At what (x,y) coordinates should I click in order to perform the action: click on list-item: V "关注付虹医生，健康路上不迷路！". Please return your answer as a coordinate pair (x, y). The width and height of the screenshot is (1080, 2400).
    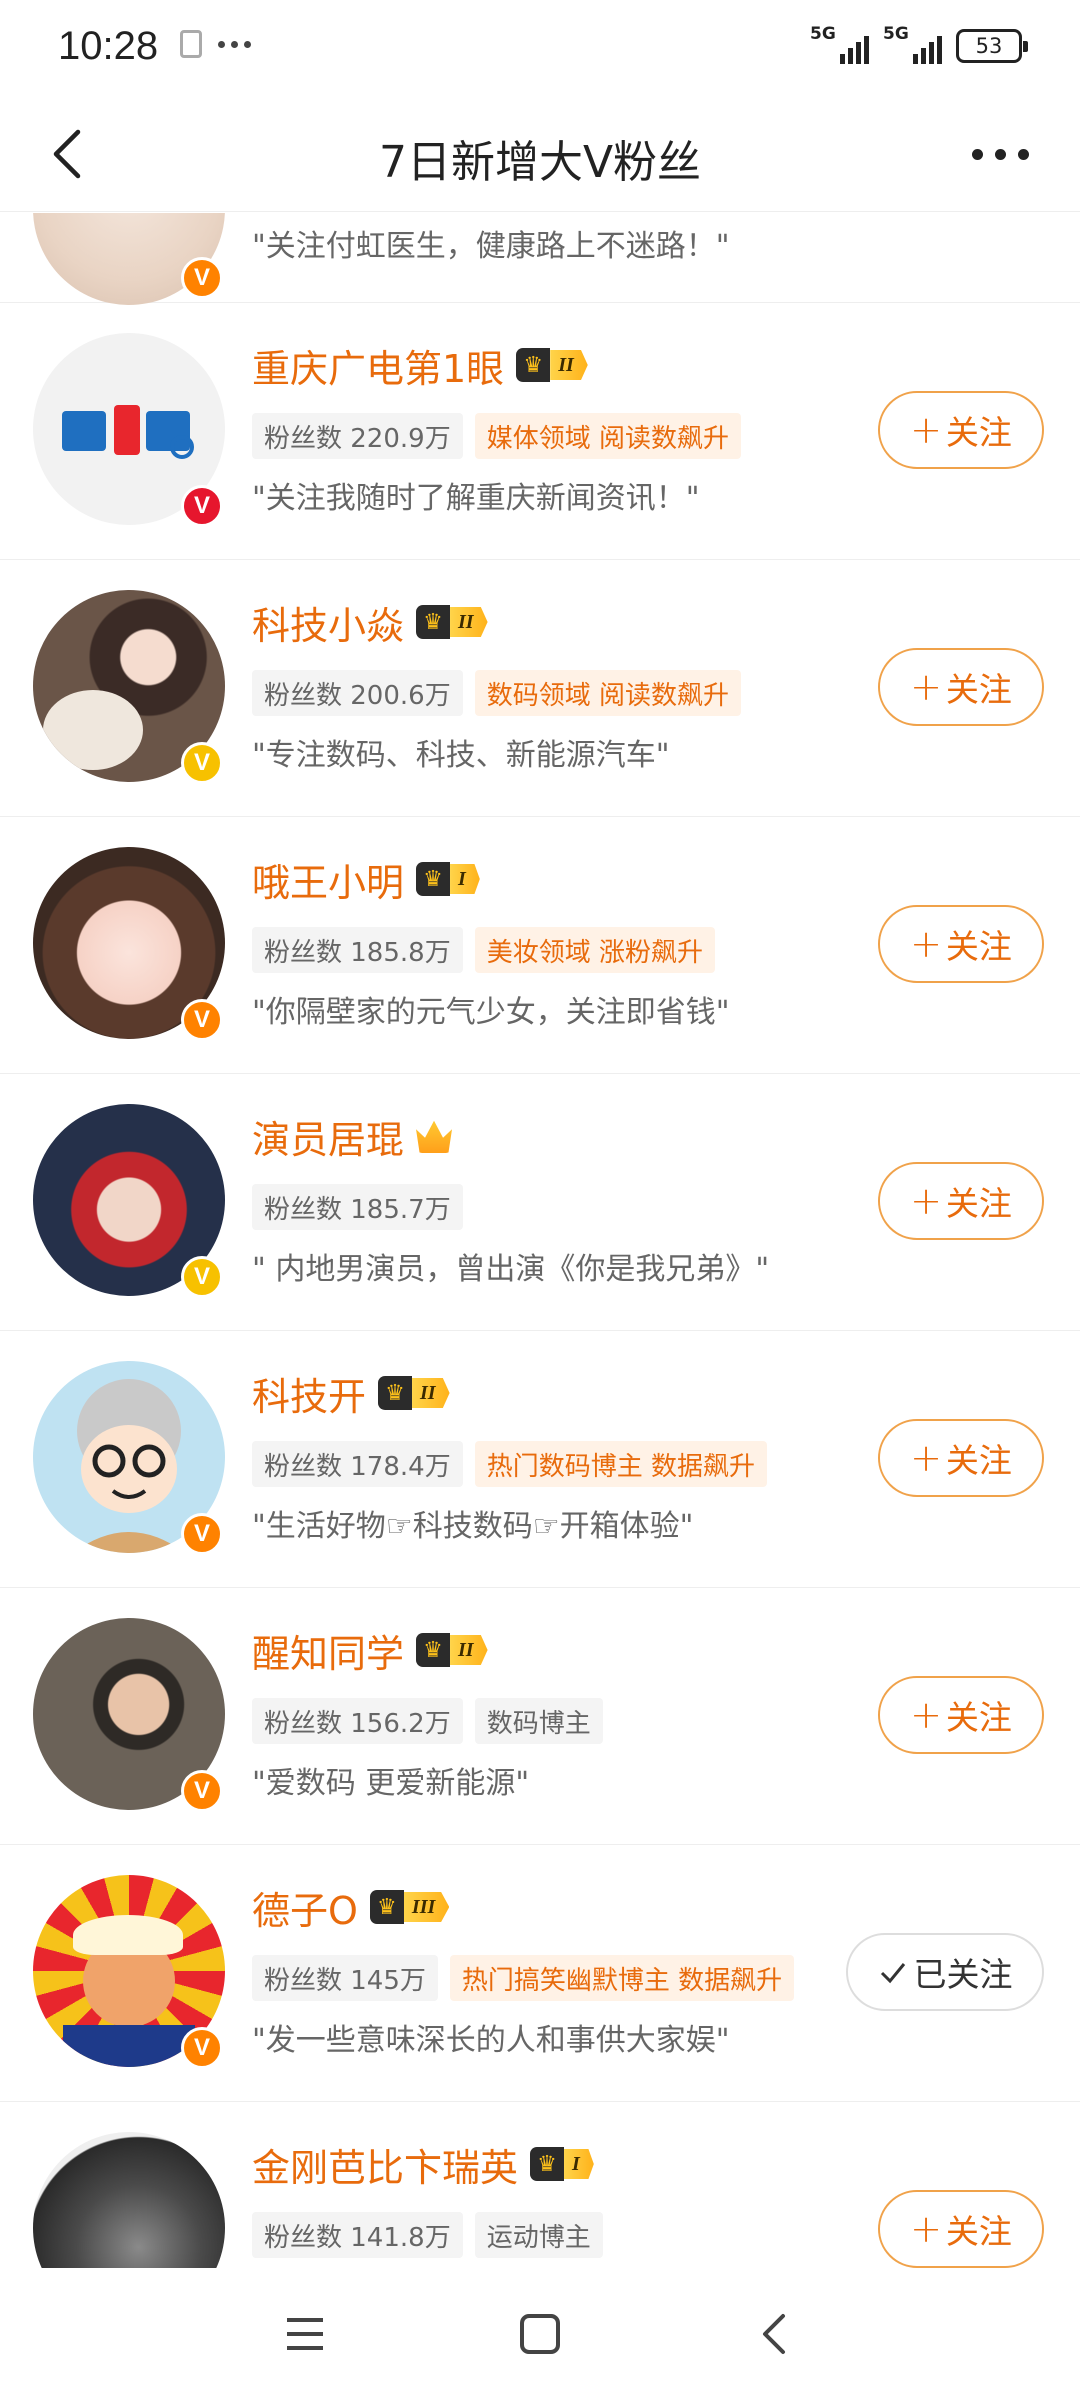
    Looking at the image, I should click on (540, 259).